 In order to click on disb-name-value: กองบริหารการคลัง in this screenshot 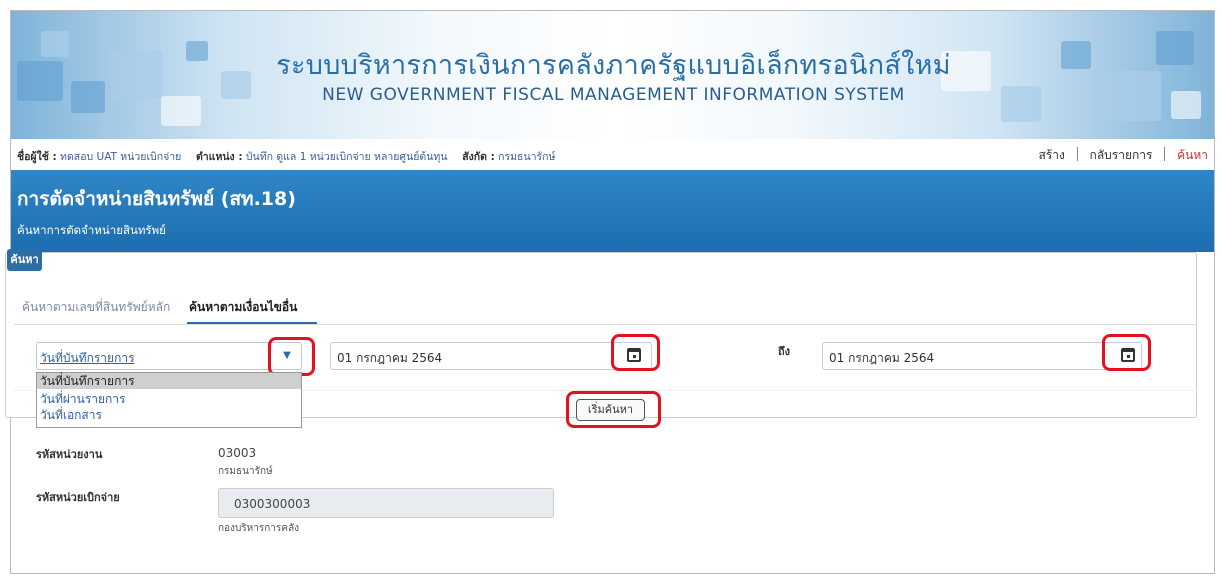, I will do `click(258, 528)`.